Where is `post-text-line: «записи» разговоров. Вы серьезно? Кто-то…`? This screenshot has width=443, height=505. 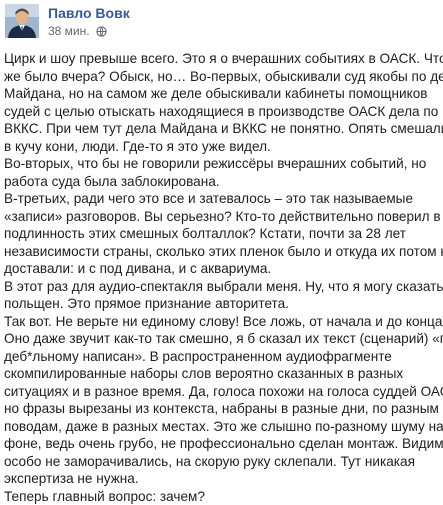 post-text-line: «записи» разговоров. Вы серьезно? Кто-то… is located at coordinates (220, 217).